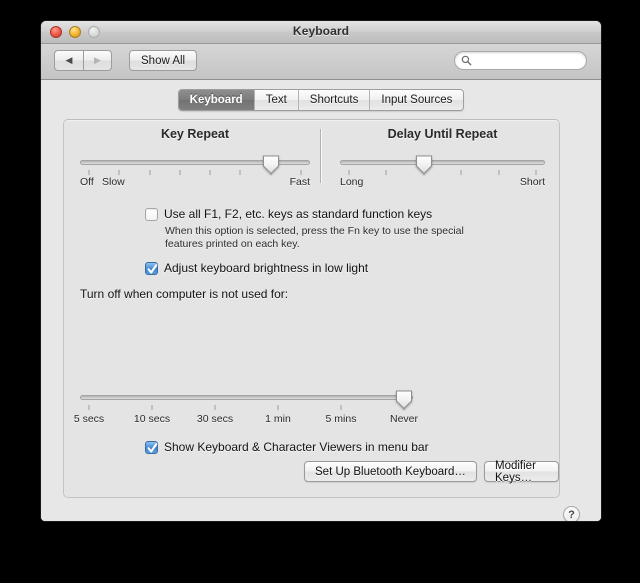  What do you see at coordinates (278, 419) in the screenshot?
I see `timeout-option-label: 1 min` at bounding box center [278, 419].